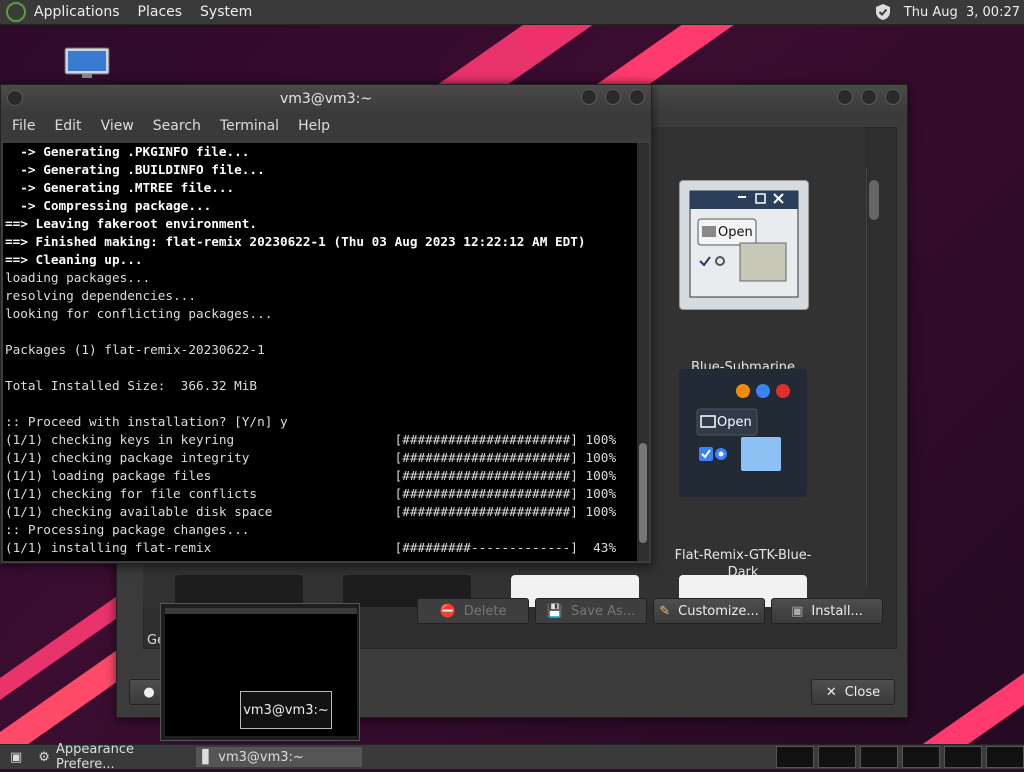  Describe the element at coordinates (797, 611) in the screenshot. I see `install-icon: ▣` at that location.